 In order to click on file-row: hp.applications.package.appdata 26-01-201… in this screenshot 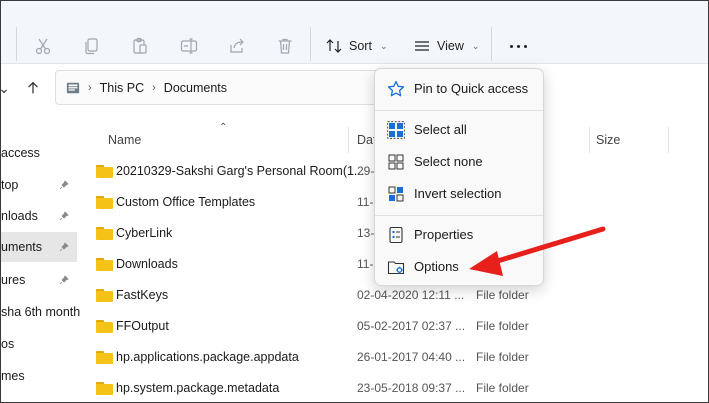, I will do `click(371, 357)`.